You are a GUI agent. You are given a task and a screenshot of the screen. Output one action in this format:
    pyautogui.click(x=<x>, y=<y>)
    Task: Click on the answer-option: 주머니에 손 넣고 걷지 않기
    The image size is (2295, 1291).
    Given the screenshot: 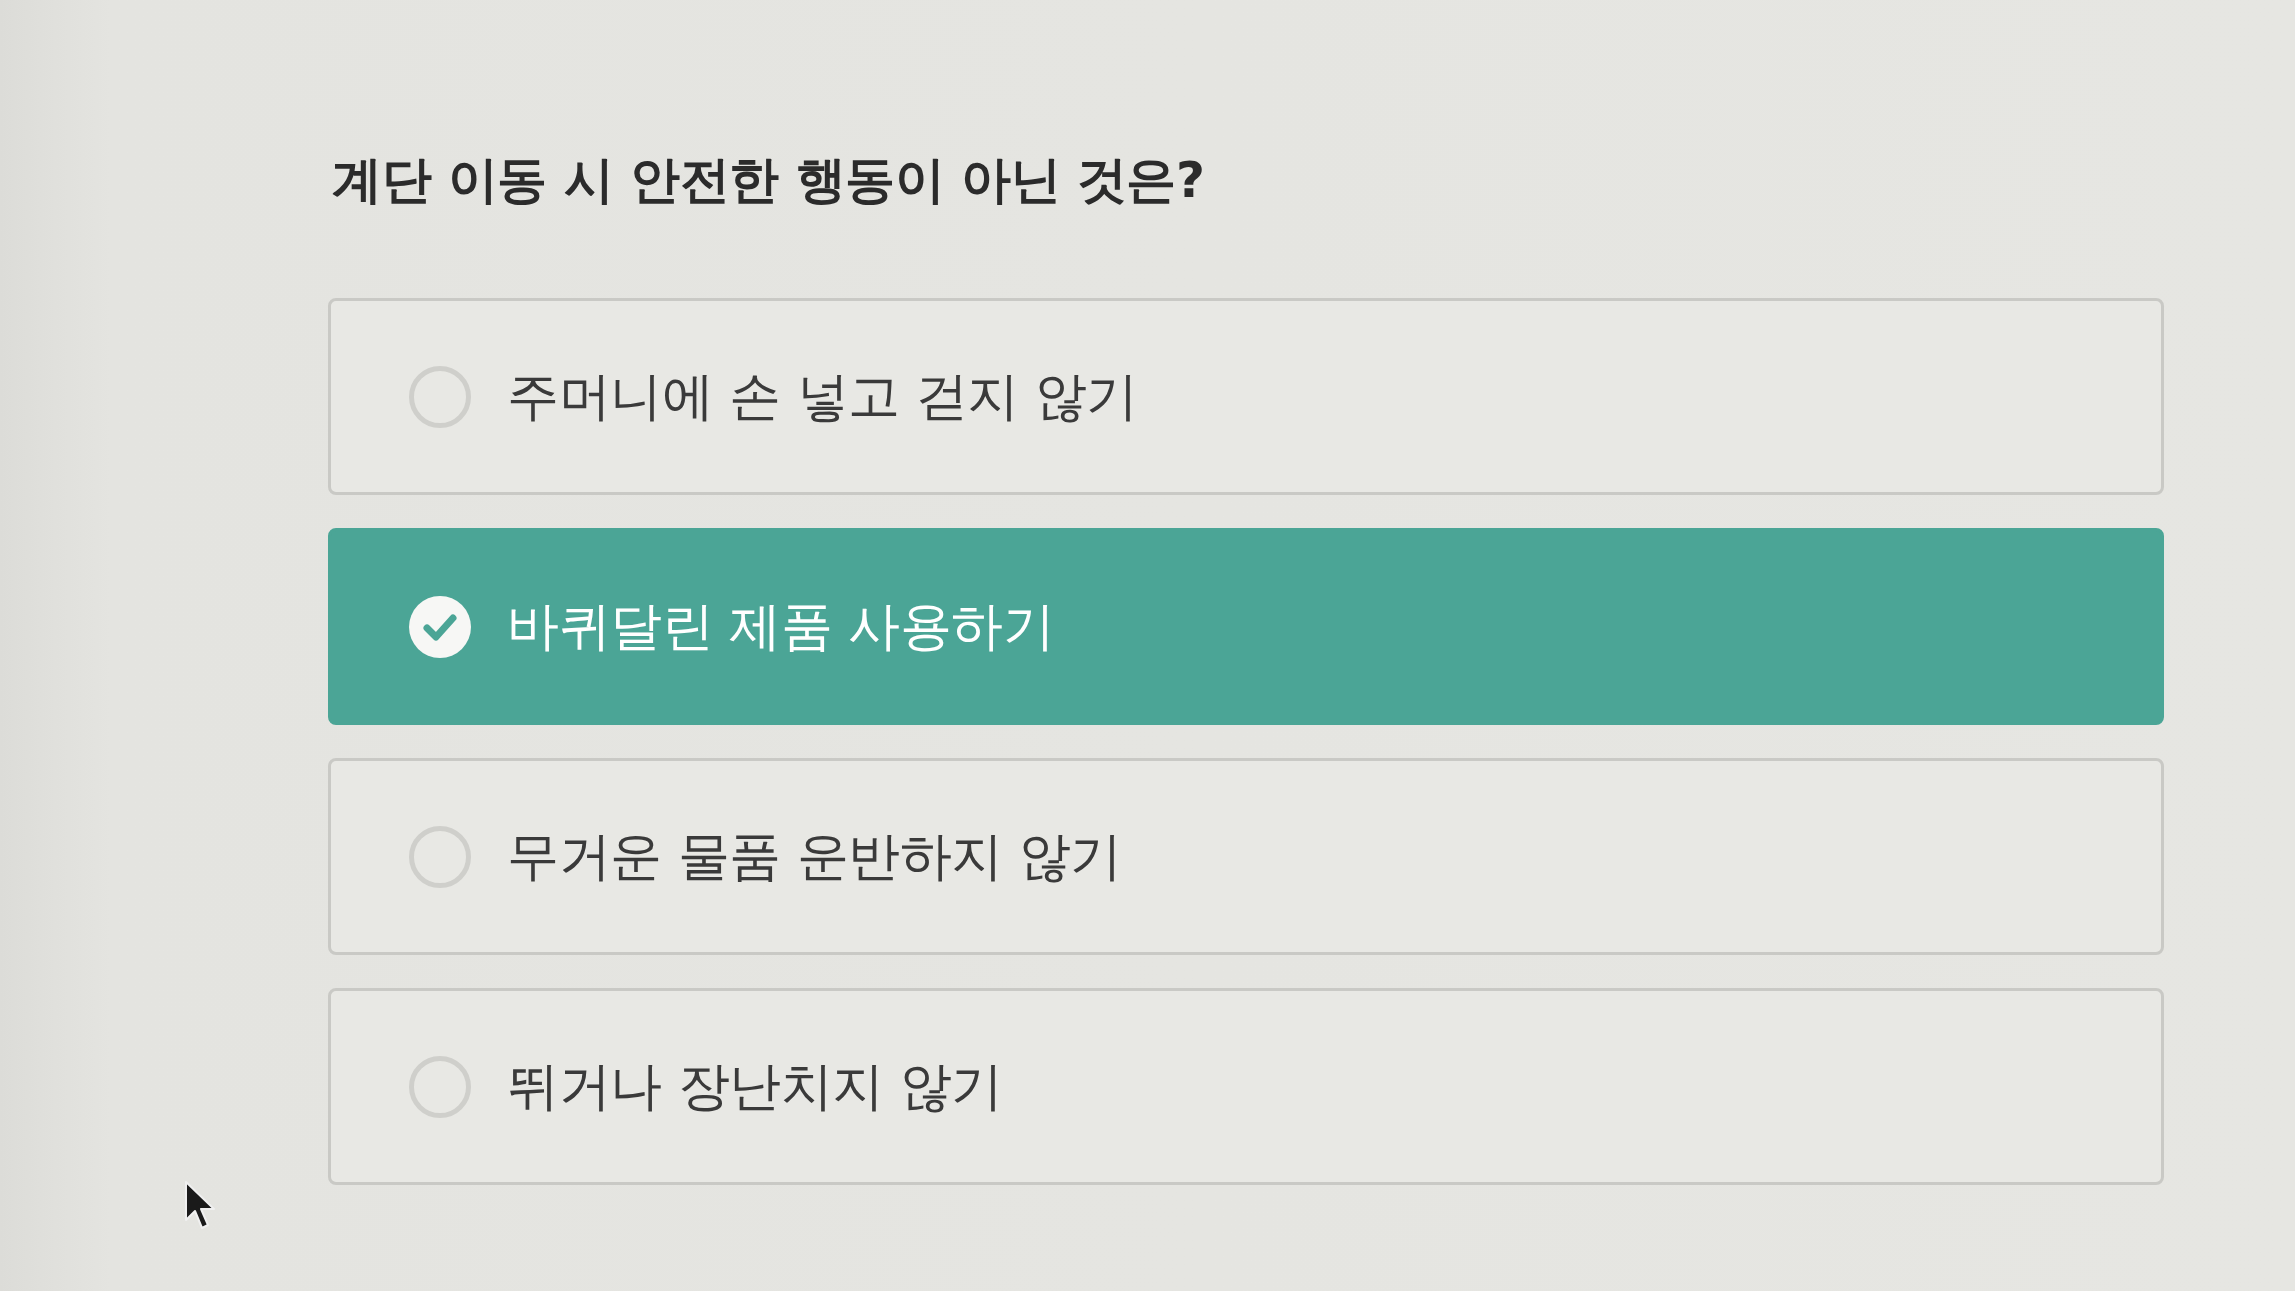 What is the action you would take?
    pyautogui.click(x=1246, y=396)
    